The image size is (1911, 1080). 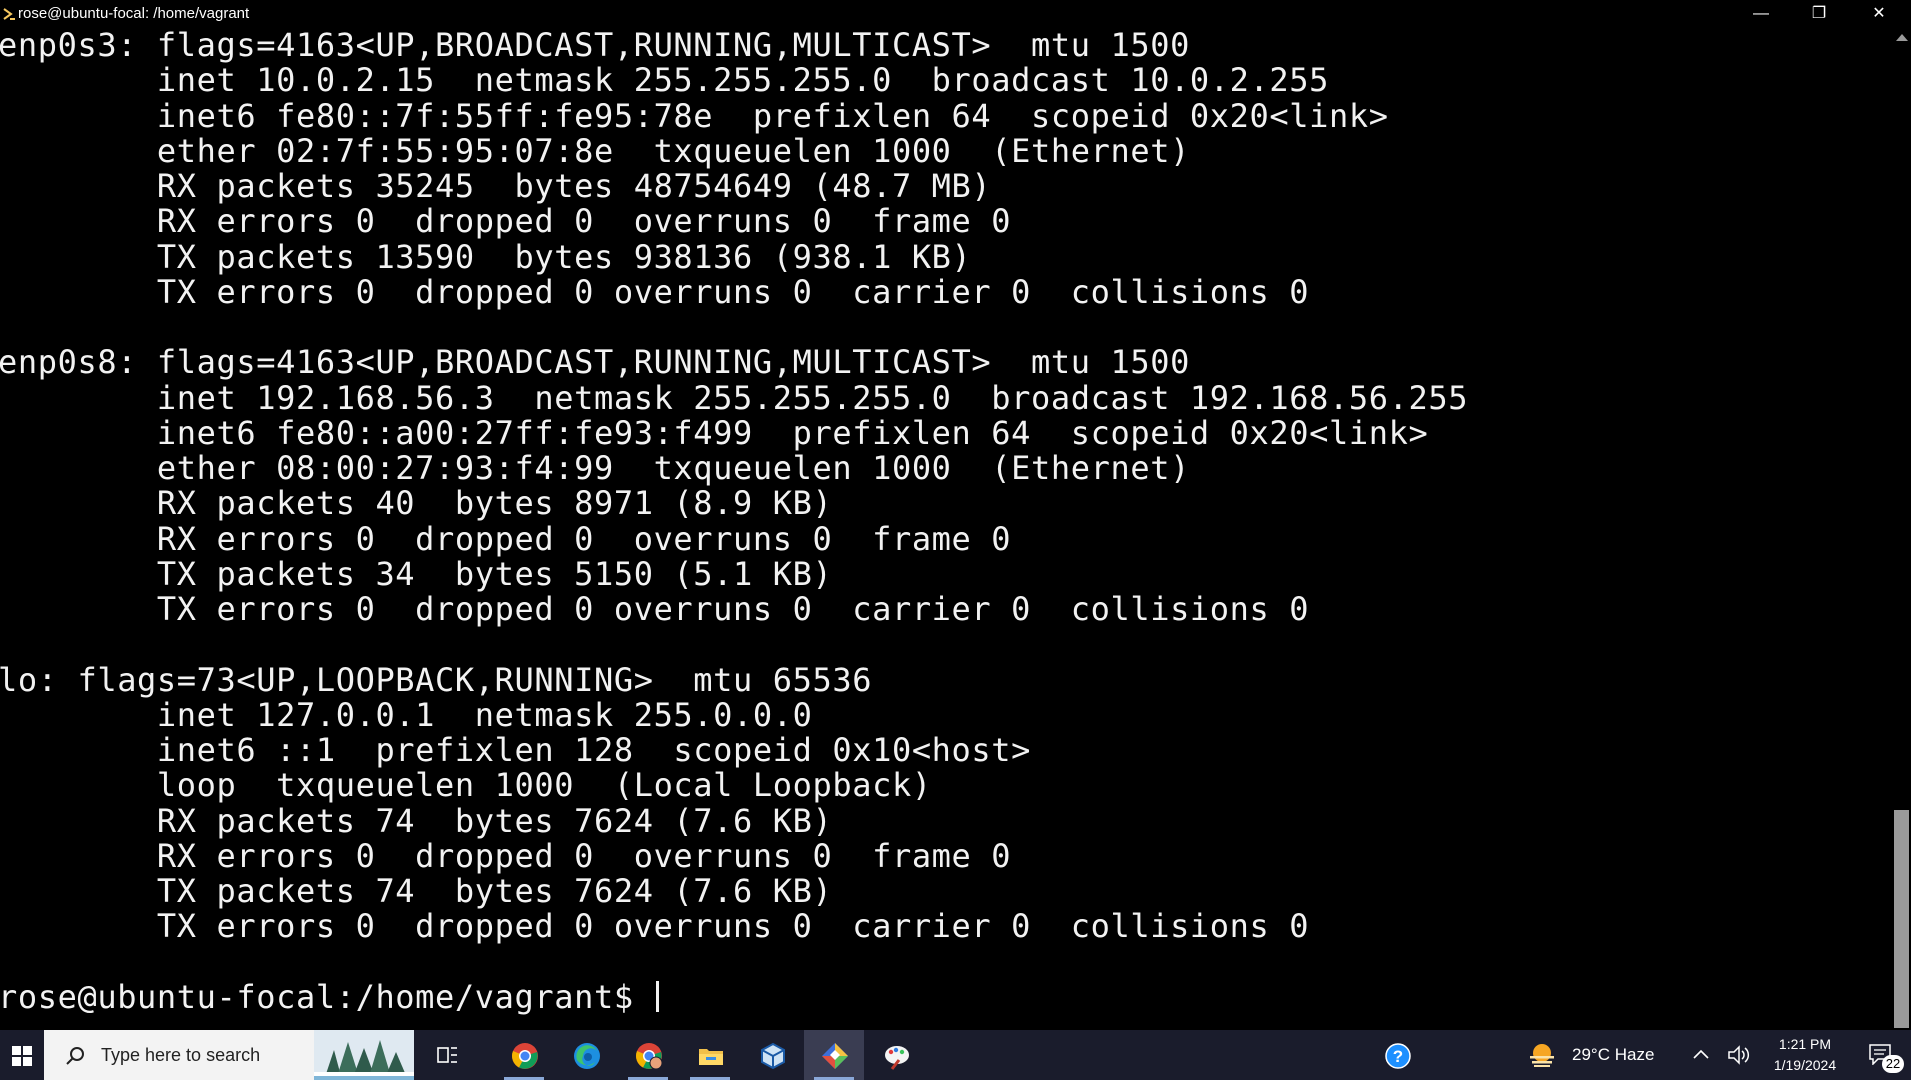 I want to click on scrollbar-thumb, so click(x=1901, y=919).